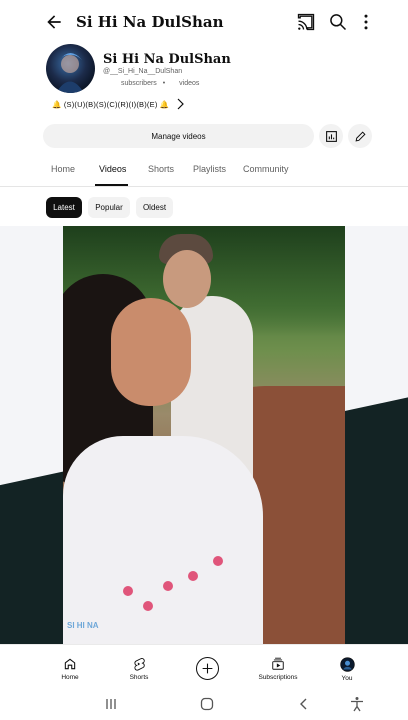 Image resolution: width=408 pixels, height=720 pixels. What do you see at coordinates (70, 677) in the screenshot?
I see `nav-home-label: Home` at bounding box center [70, 677].